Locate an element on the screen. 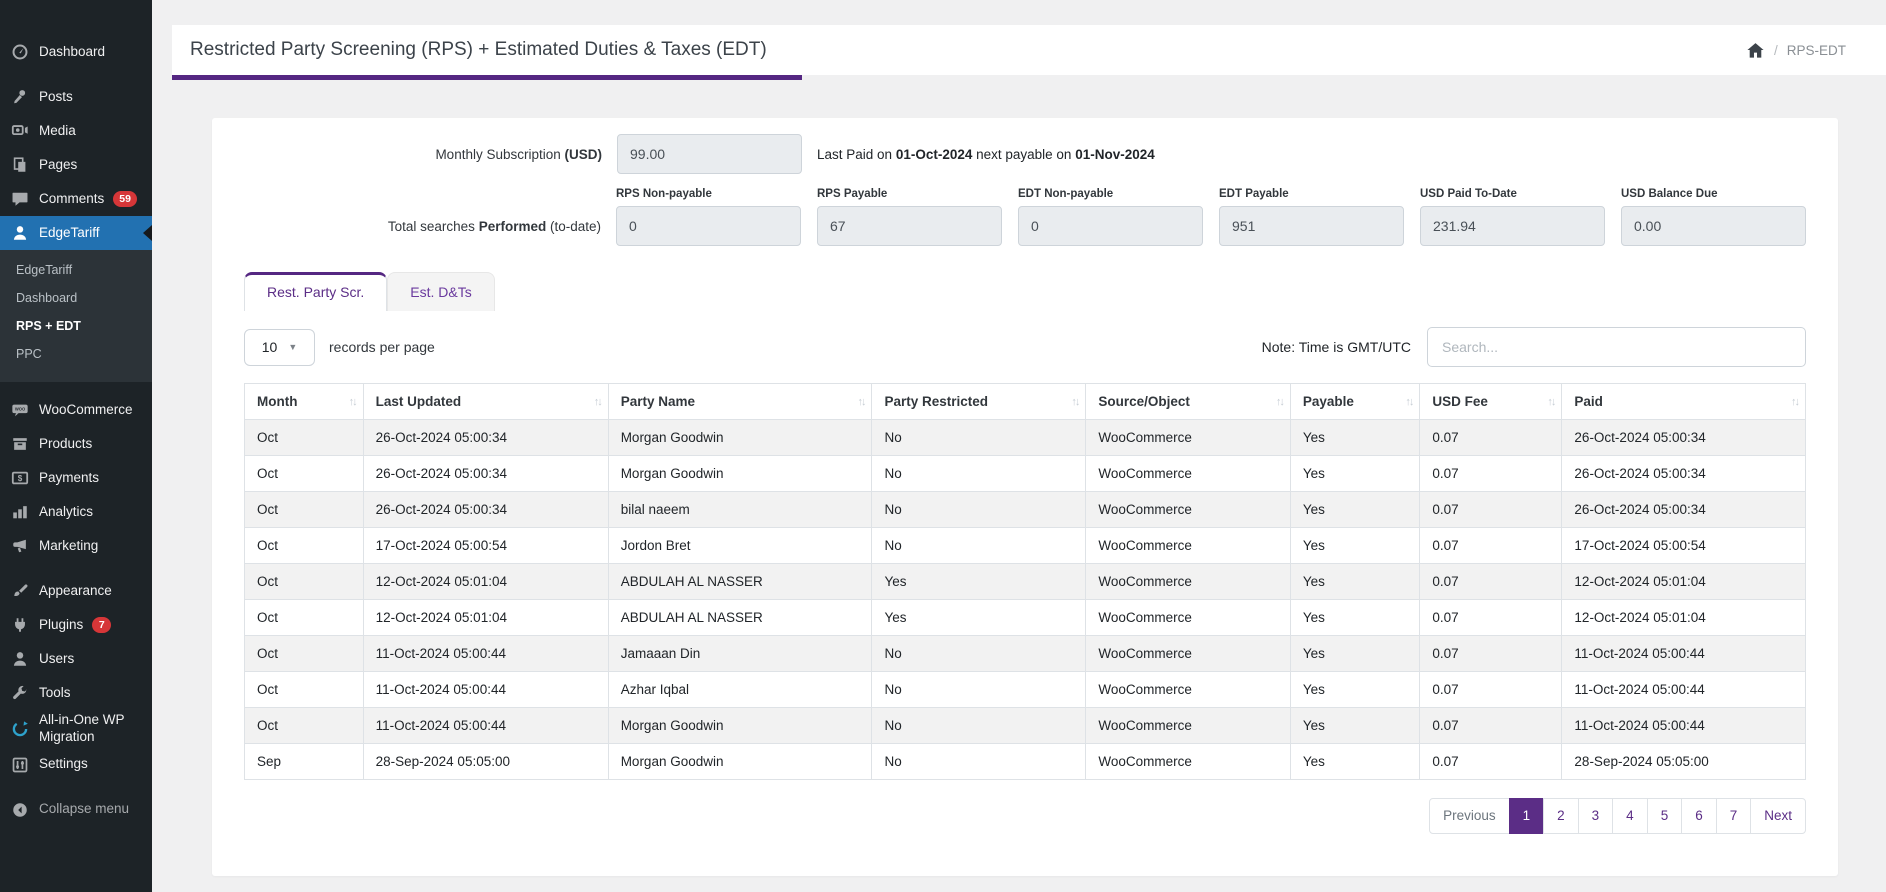 Image resolution: width=1886 pixels, height=892 pixels. gauge-icon is located at coordinates (20, 52).